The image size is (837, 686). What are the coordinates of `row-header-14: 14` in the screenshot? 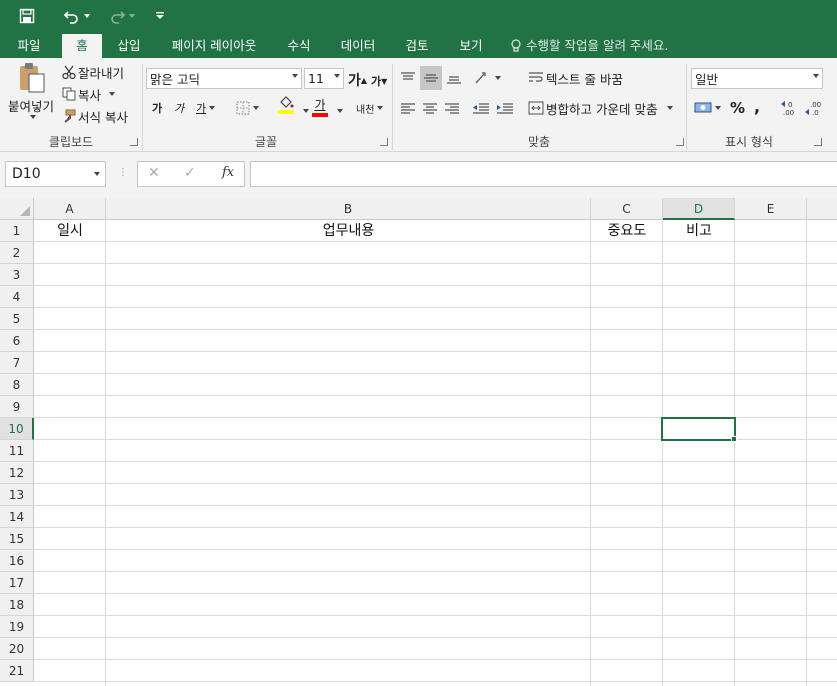 It's located at (17, 517).